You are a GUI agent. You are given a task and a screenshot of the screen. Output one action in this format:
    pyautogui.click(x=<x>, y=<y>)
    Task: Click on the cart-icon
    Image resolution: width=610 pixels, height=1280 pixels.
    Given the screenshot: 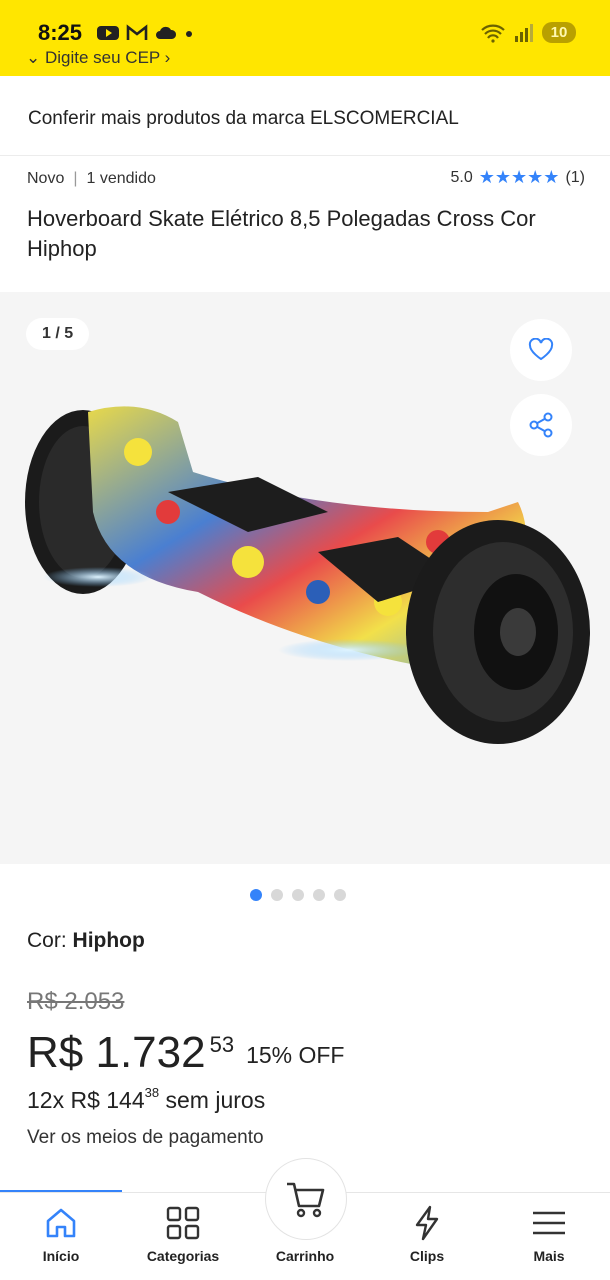 What is the action you would take?
    pyautogui.click(x=306, y=1200)
    